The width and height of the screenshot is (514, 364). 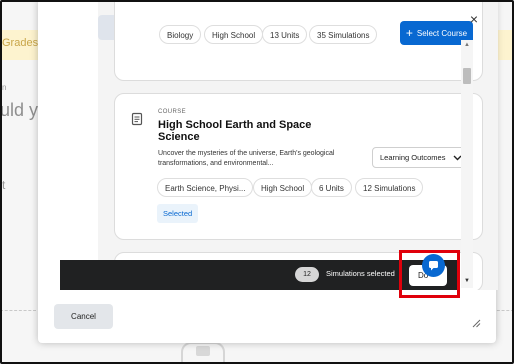 I want to click on resize-grip-icon, so click(x=476, y=323).